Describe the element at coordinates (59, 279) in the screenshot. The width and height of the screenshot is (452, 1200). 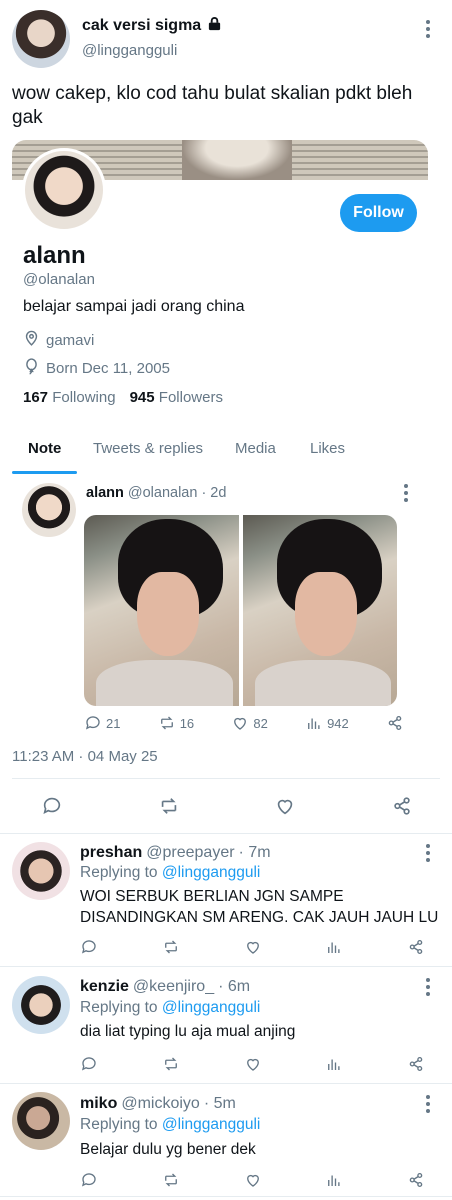
I see `profile-handle: @olanalan` at that location.